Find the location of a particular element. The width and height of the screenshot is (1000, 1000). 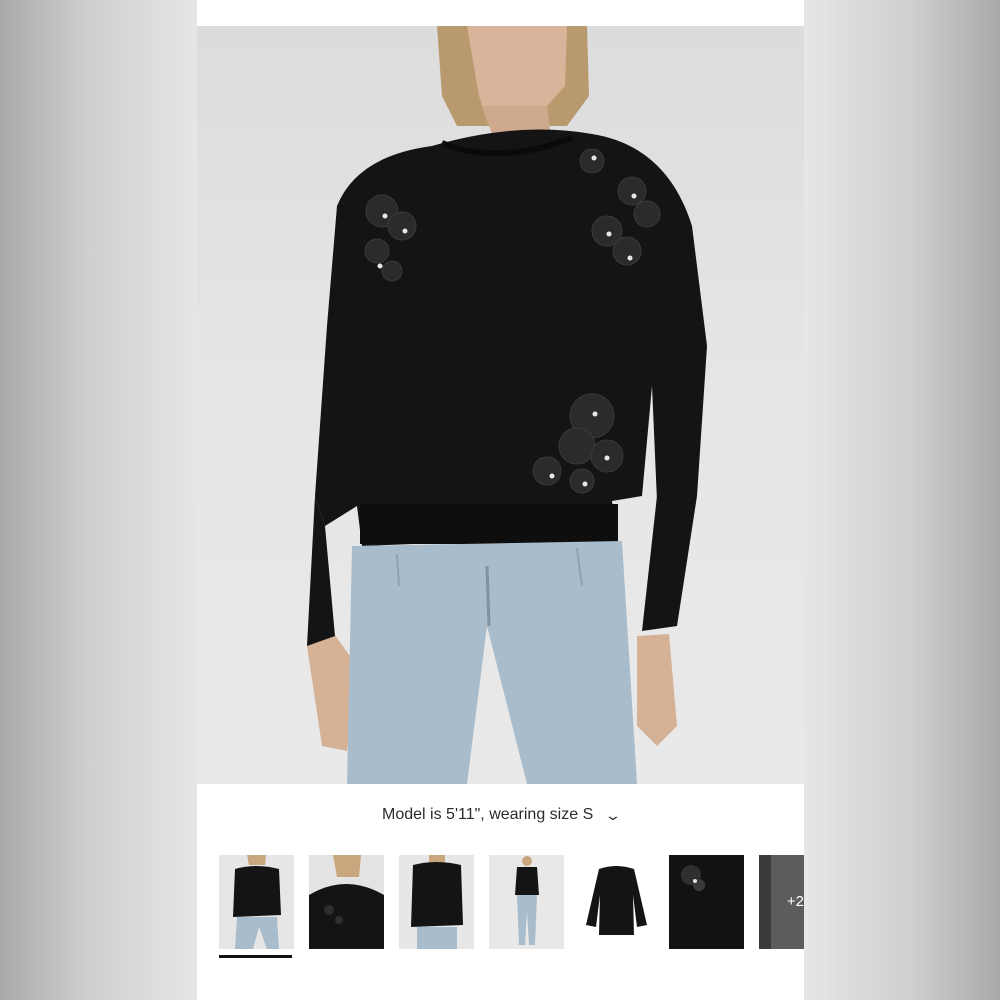

fit-caption-text: Model is 5'11", wearing size S is located at coordinates (488, 814).